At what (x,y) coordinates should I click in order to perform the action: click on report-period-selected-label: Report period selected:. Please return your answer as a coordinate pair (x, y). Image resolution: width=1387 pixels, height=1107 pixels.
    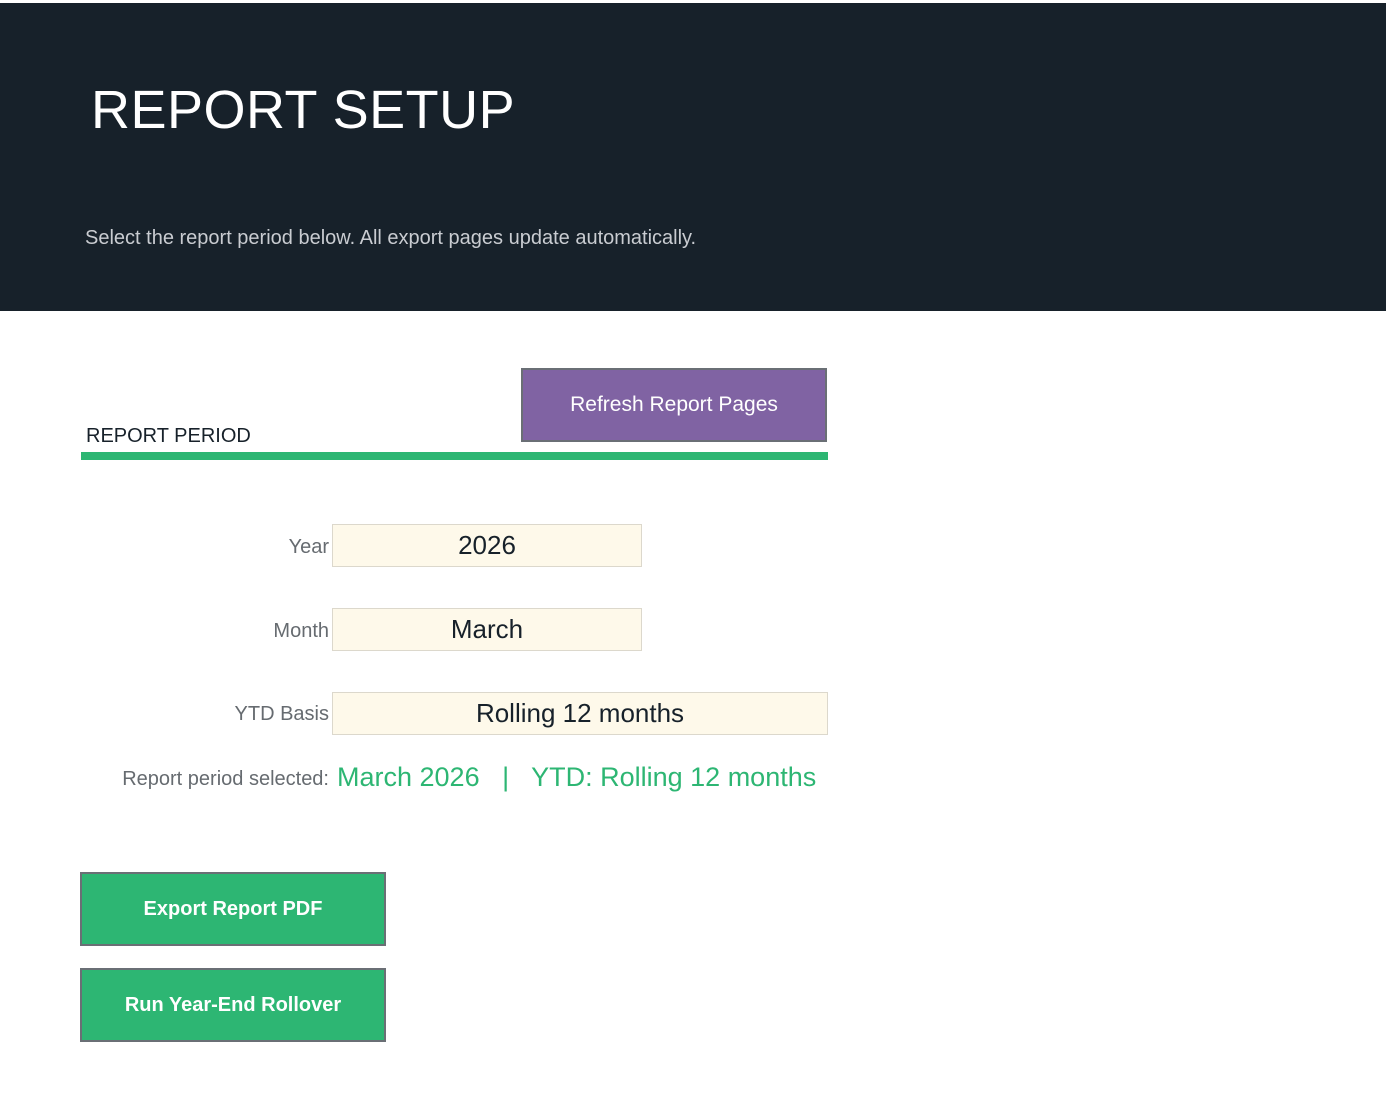
    Looking at the image, I should click on (225, 779).